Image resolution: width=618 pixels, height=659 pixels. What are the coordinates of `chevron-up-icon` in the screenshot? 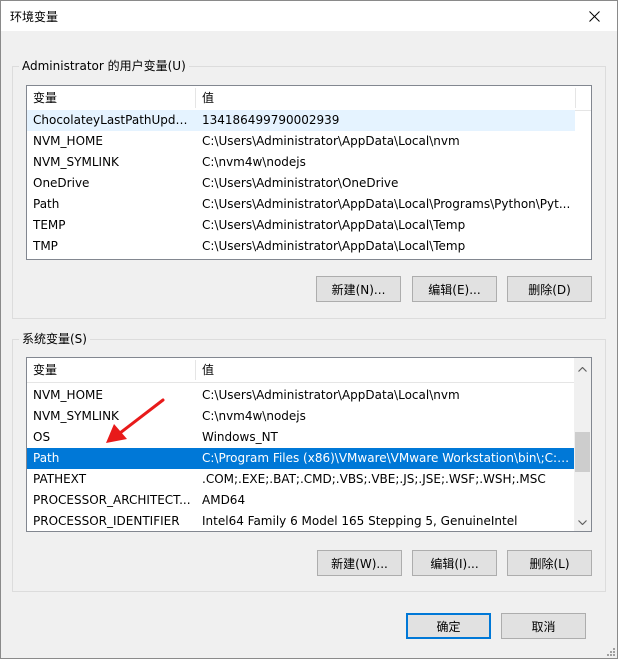 It's located at (582, 369).